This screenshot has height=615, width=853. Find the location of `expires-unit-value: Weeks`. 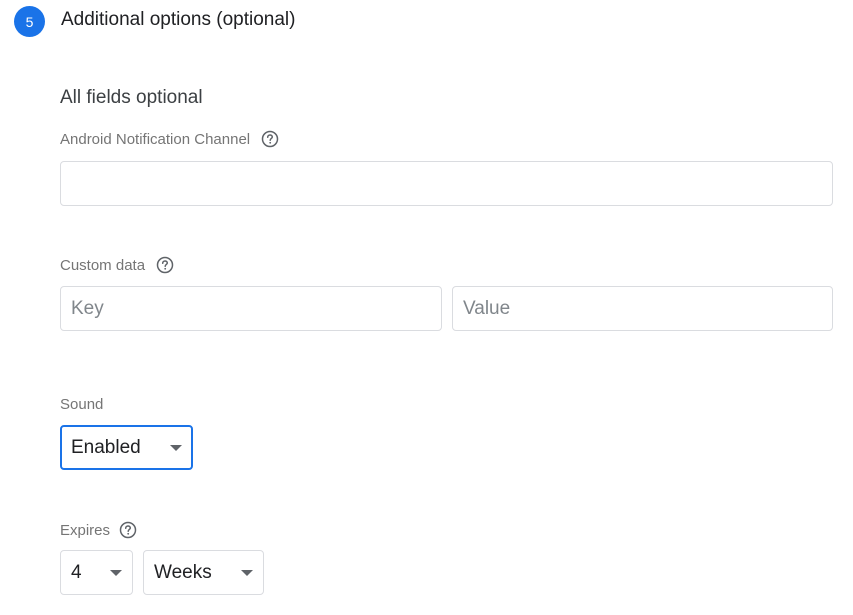

expires-unit-value: Weeks is located at coordinates (183, 572).